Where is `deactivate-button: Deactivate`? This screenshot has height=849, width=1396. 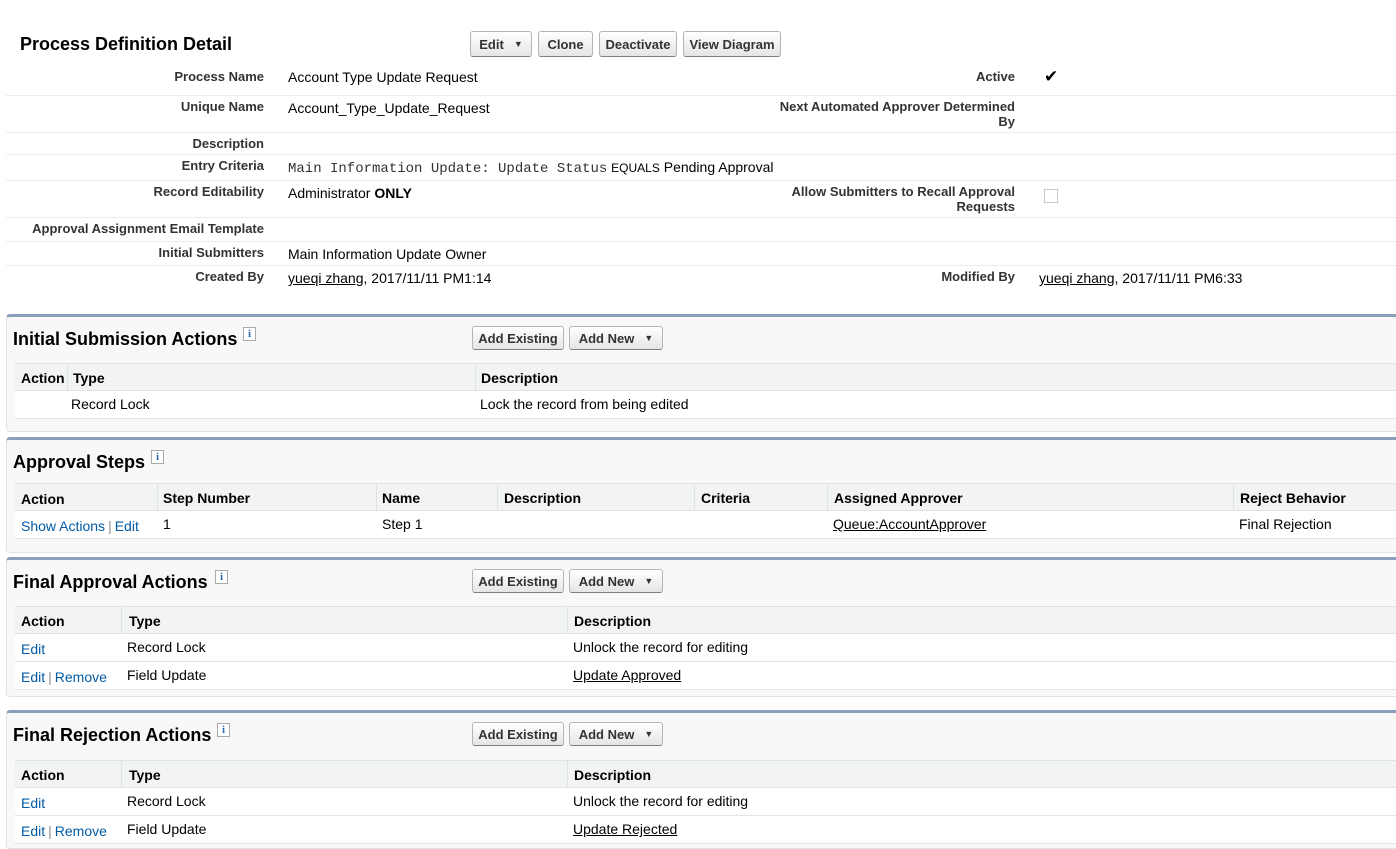
deactivate-button: Deactivate is located at coordinates (638, 44).